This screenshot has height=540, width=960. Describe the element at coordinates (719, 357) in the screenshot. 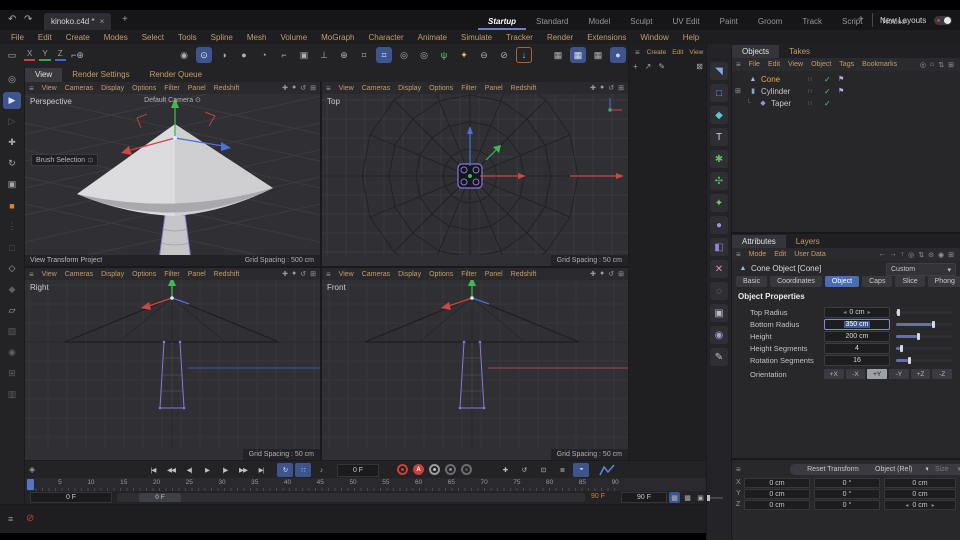

I see `sketch-material-icon: ✎` at that location.